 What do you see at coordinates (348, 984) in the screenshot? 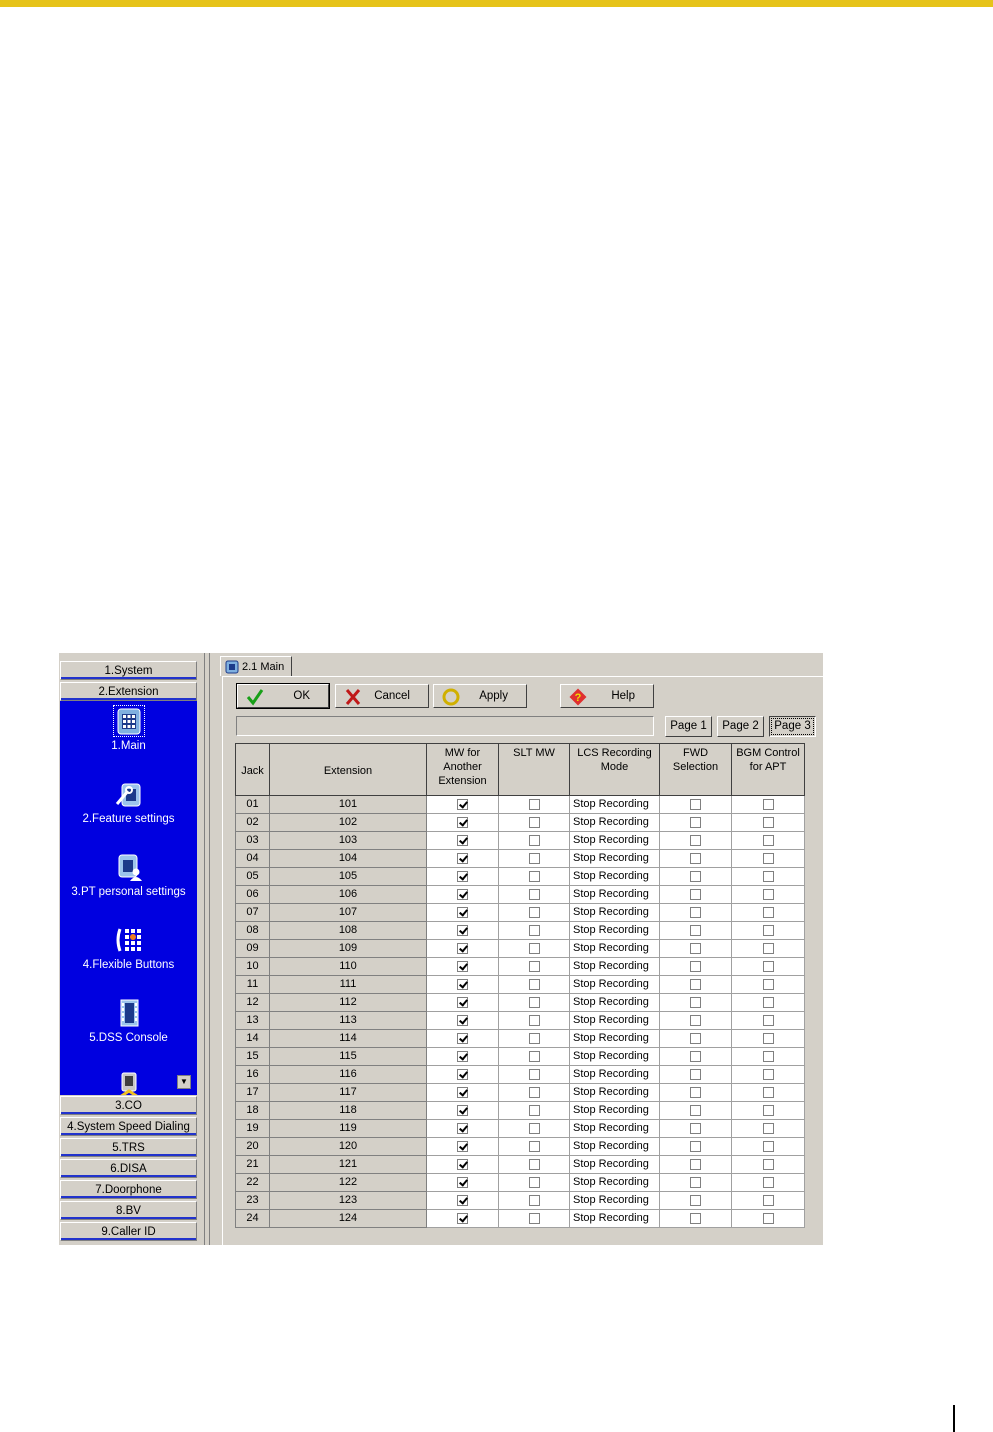
I see `extension-cell: 111` at bounding box center [348, 984].